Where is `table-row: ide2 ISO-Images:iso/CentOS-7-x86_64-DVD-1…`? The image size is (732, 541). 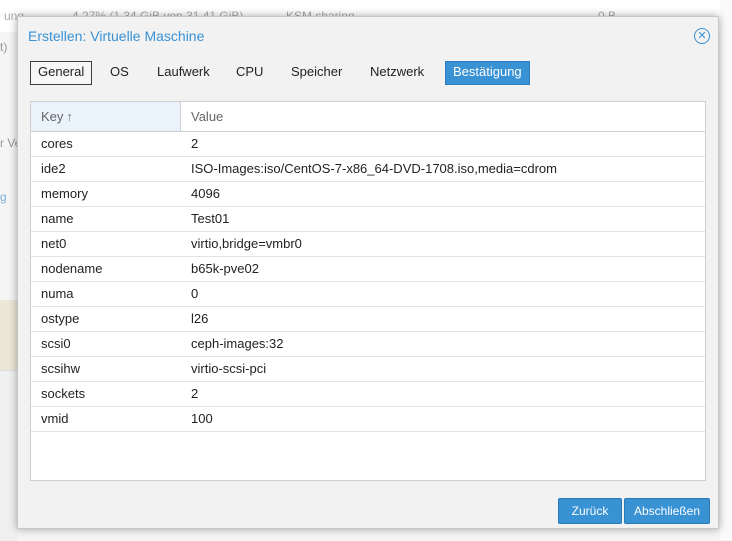
table-row: ide2 ISO-Images:iso/CentOS-7-x86_64-DVD-1… is located at coordinates (368, 169).